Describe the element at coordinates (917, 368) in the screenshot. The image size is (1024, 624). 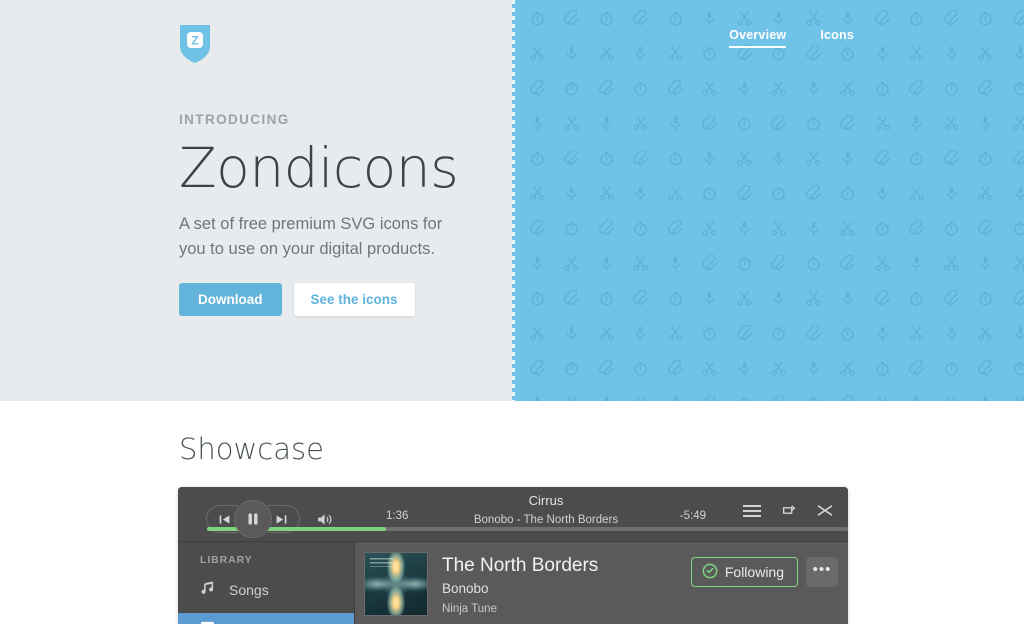
I see `bell-icon` at that location.